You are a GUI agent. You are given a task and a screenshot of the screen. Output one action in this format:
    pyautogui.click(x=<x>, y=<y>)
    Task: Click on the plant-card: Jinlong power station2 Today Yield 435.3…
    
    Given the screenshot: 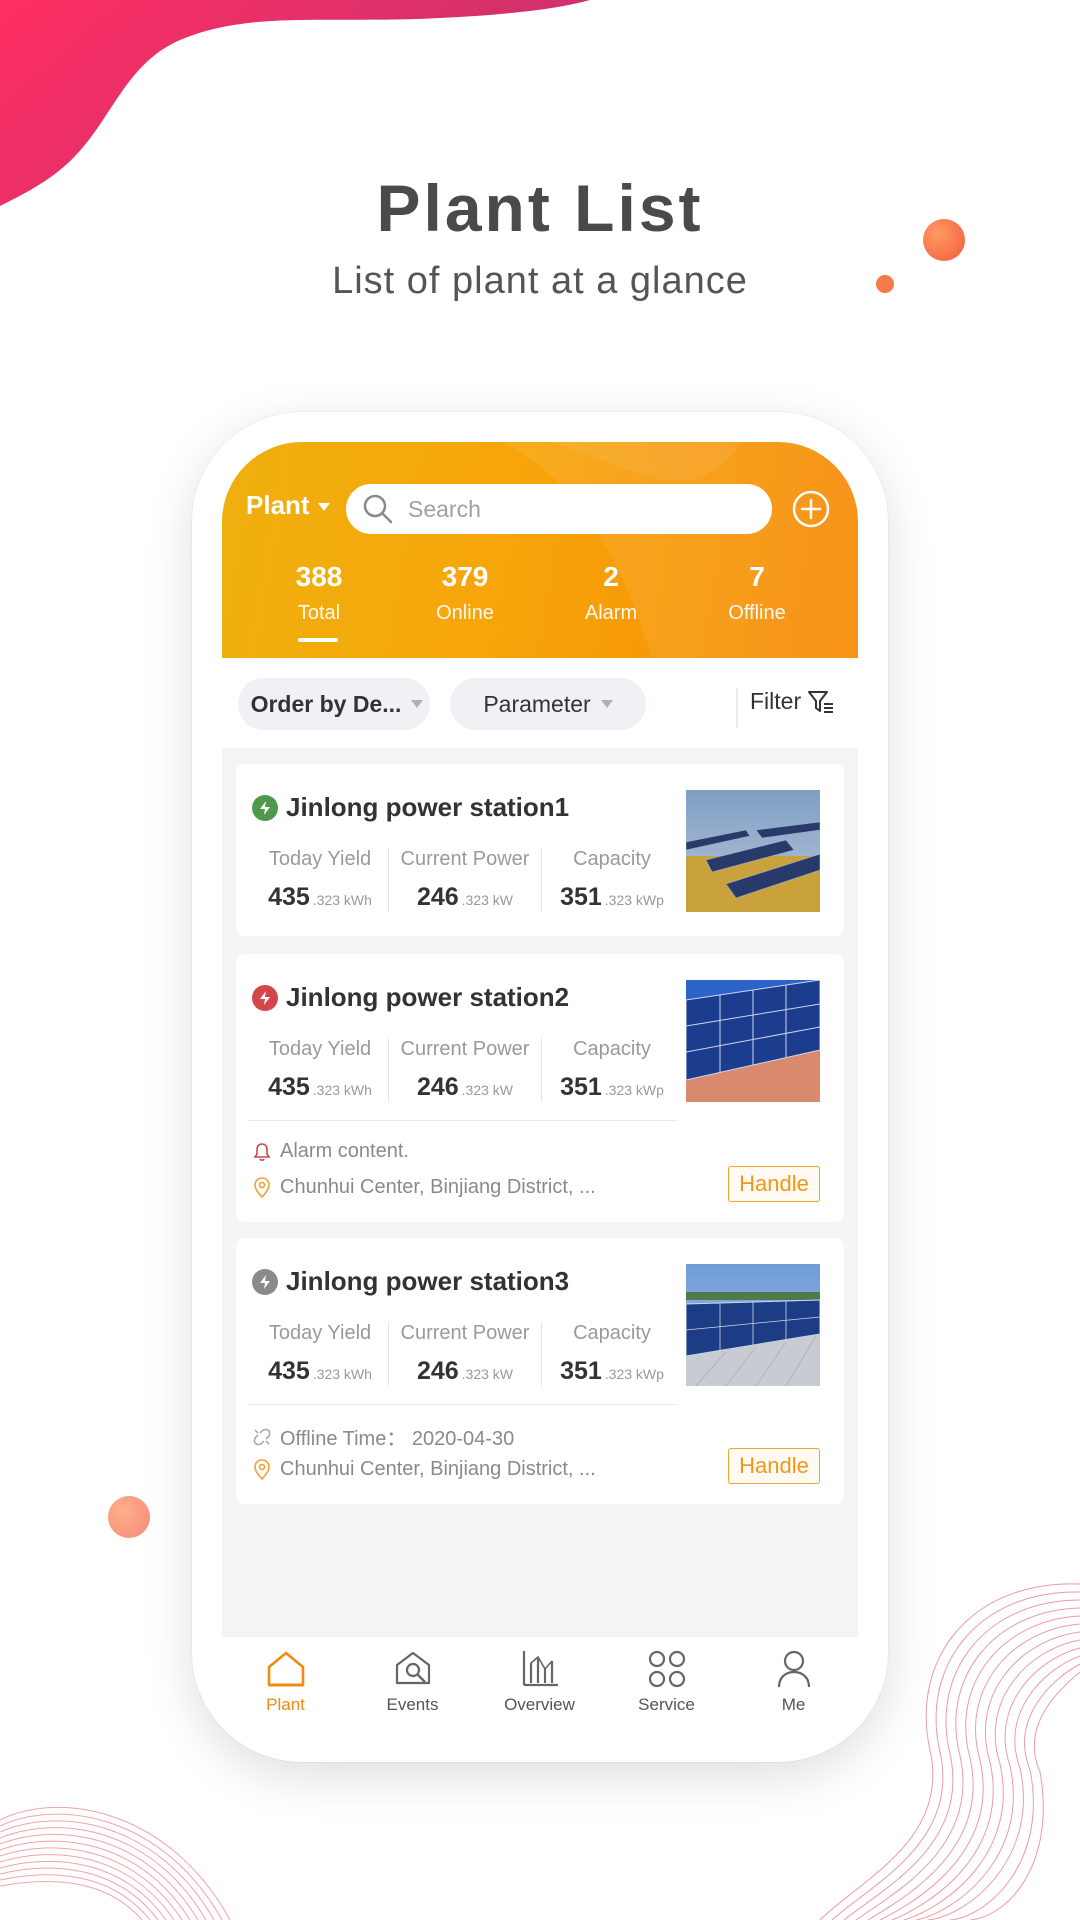 What is the action you would take?
    pyautogui.click(x=540, y=1088)
    